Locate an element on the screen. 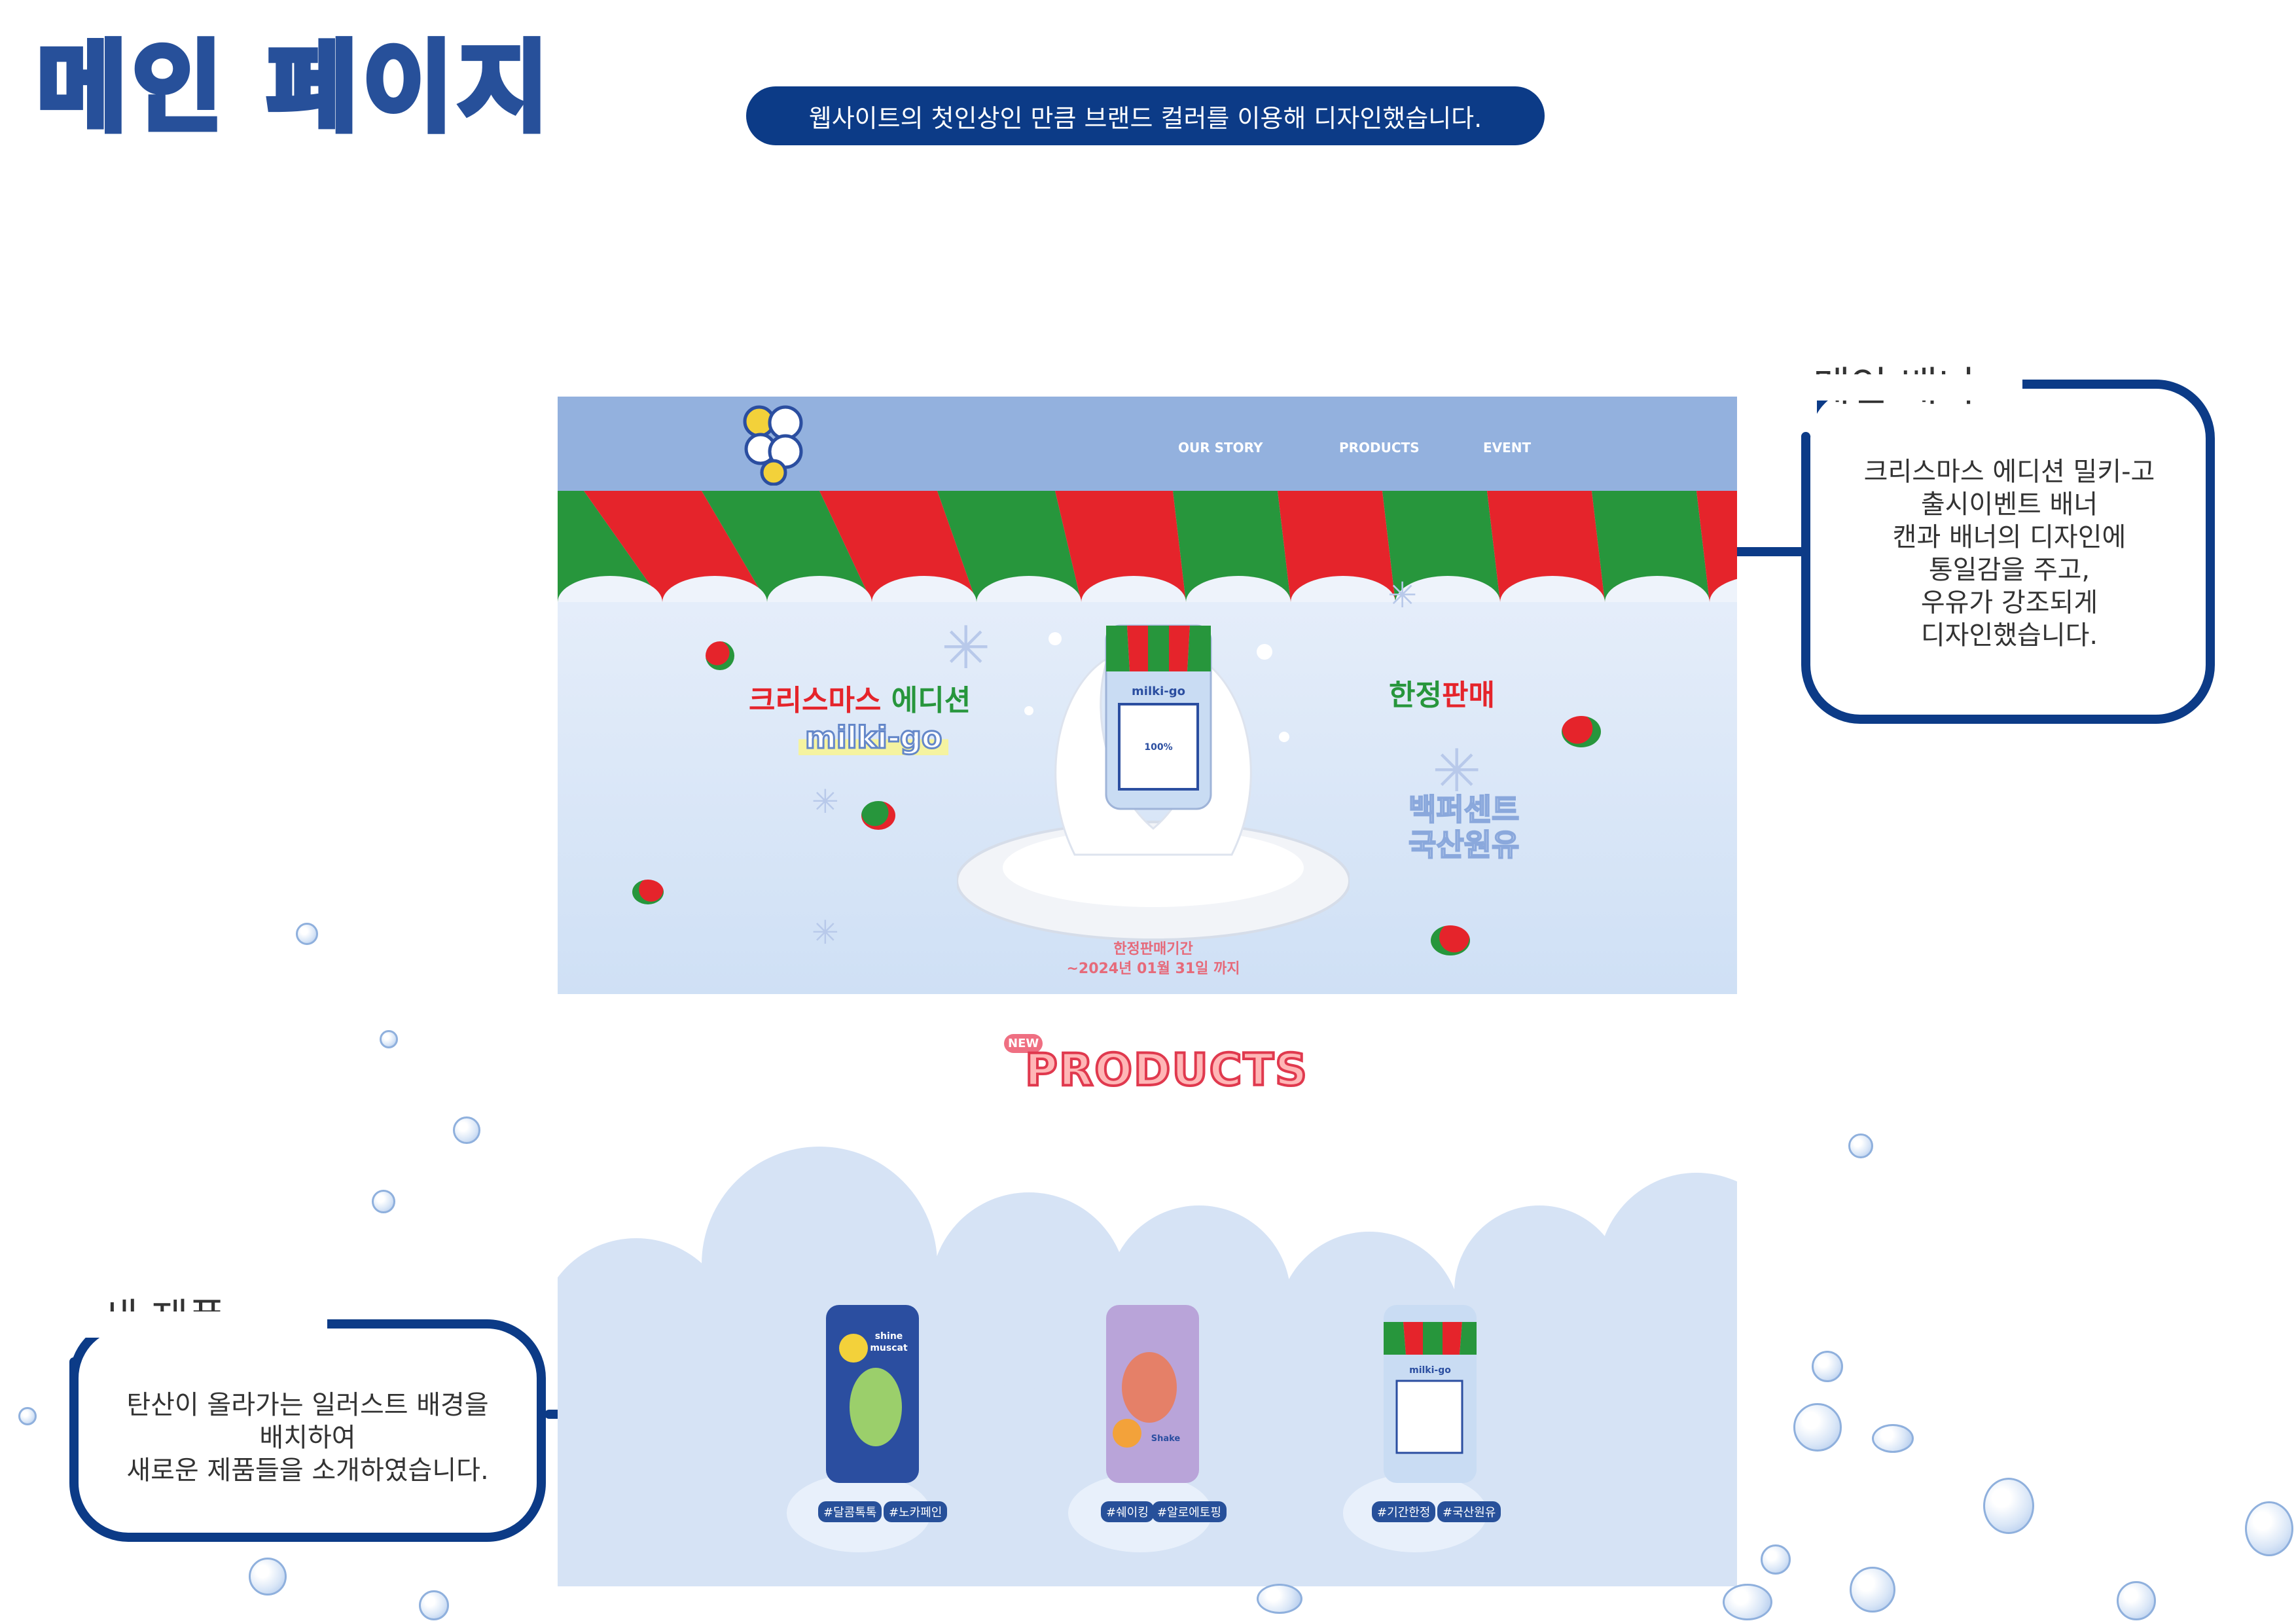 This screenshot has height=1623, width=2296. product-tag: #국산원유 is located at coordinates (1469, 1512).